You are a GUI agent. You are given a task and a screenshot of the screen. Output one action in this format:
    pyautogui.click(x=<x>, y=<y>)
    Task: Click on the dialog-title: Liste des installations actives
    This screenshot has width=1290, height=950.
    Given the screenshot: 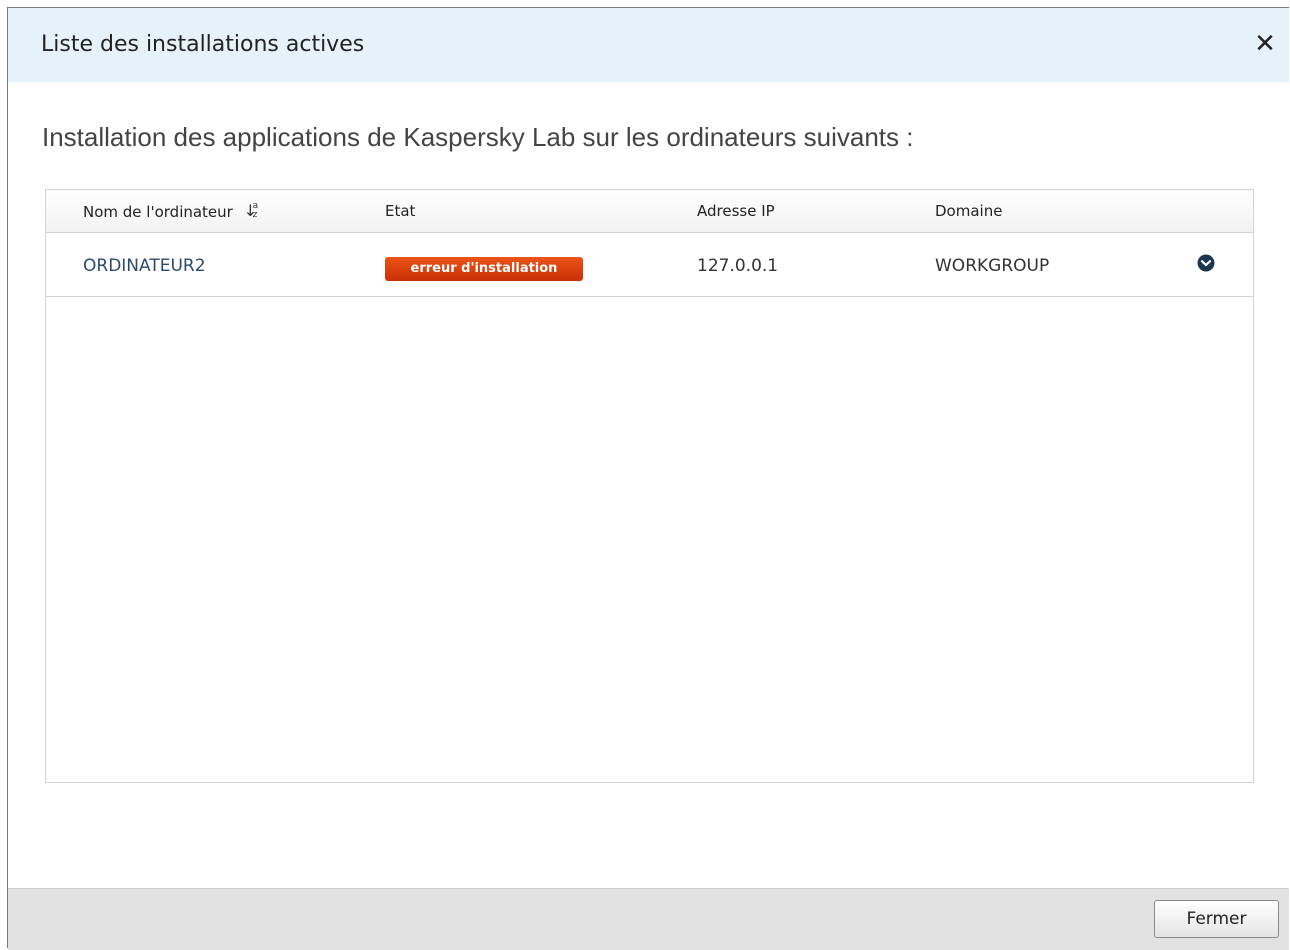 What is the action you would take?
    pyautogui.click(x=203, y=44)
    